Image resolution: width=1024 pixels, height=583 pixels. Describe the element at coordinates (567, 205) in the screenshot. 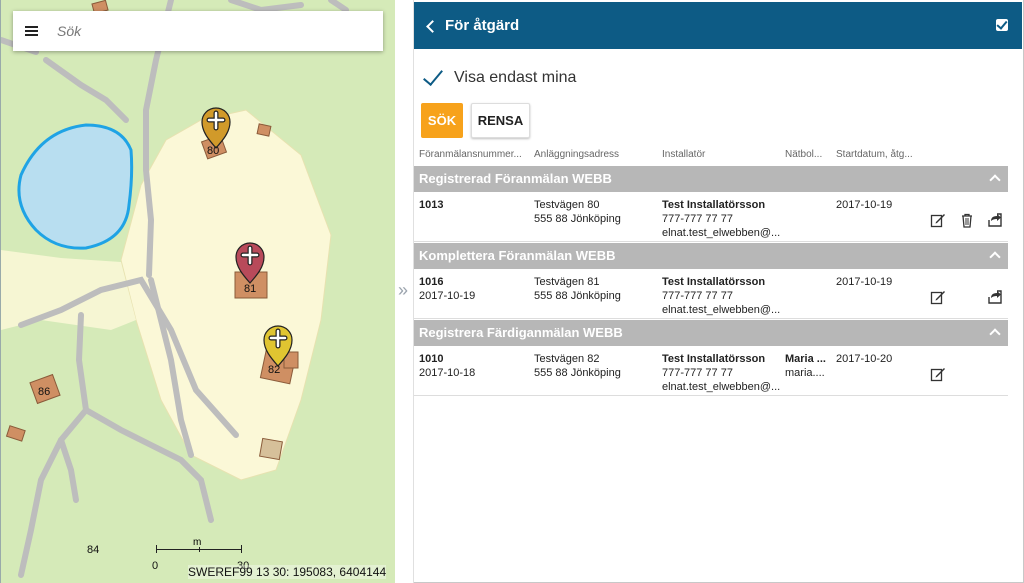

I see `row-address-street: Testvägen 80` at that location.